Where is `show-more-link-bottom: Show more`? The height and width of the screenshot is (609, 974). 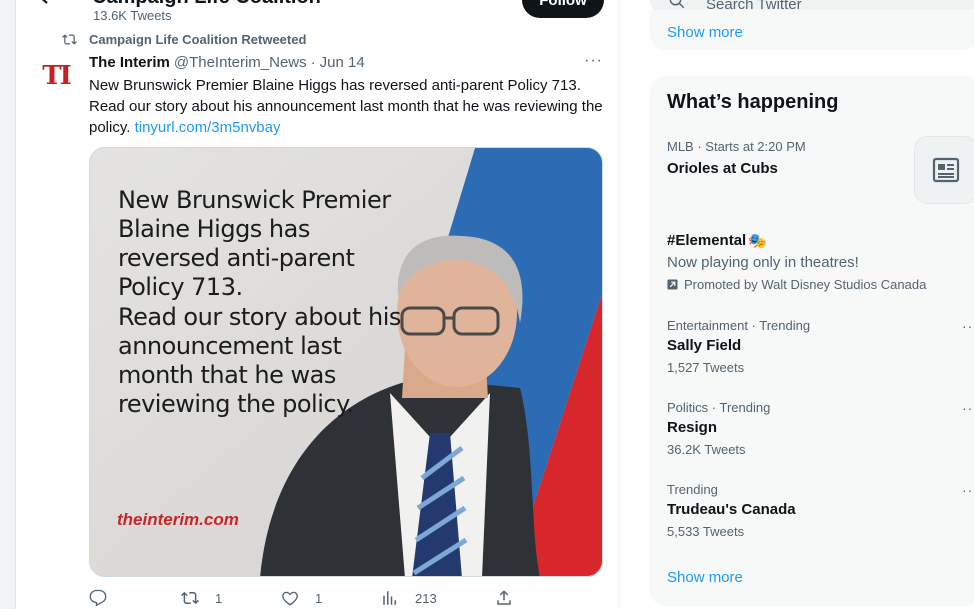
show-more-link-bottom: Show more is located at coordinates (705, 577).